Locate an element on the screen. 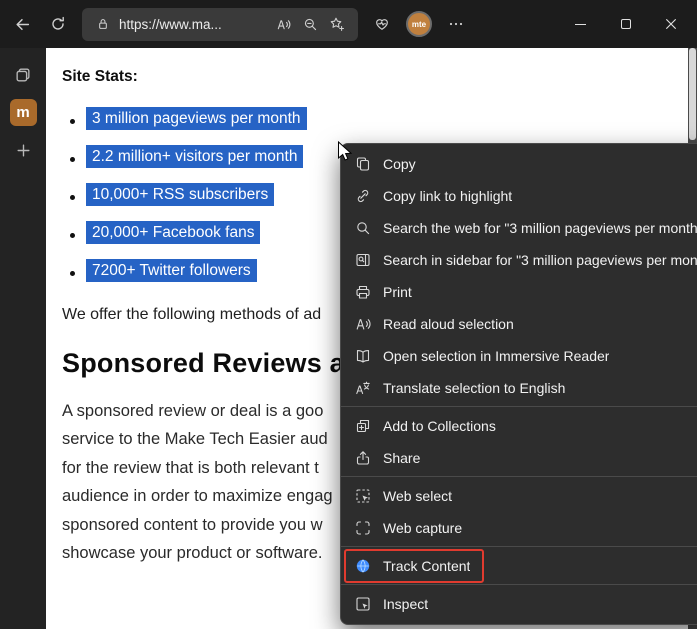 The height and width of the screenshot is (629, 697). tab-actions-button is located at coordinates (23, 75).